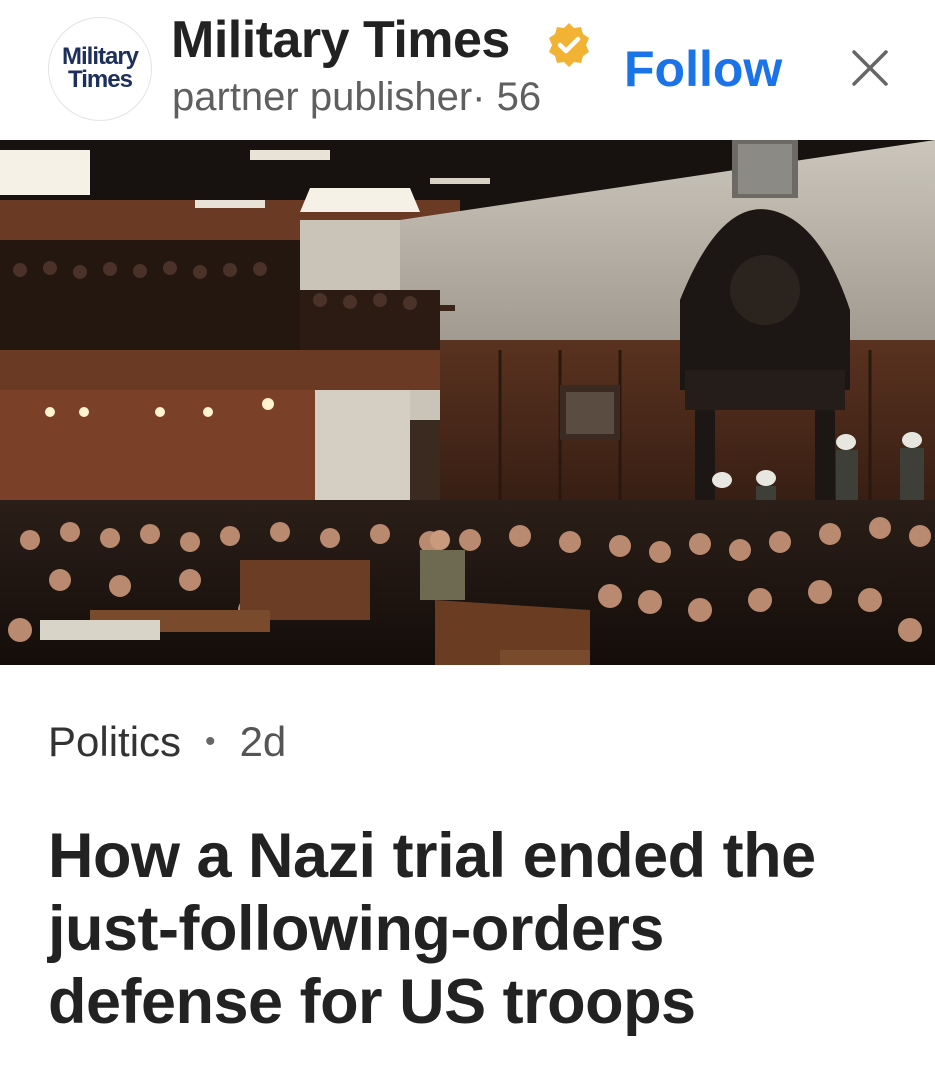 The width and height of the screenshot is (935, 1080). Describe the element at coordinates (263, 741) in the screenshot. I see `article-age: 2d` at that location.